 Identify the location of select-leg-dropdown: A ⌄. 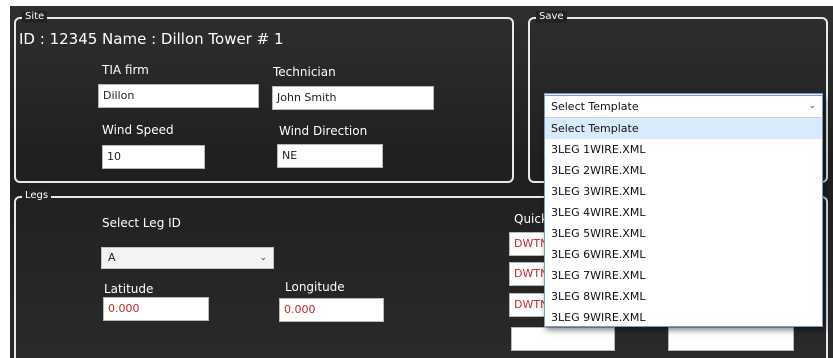
(187, 258).